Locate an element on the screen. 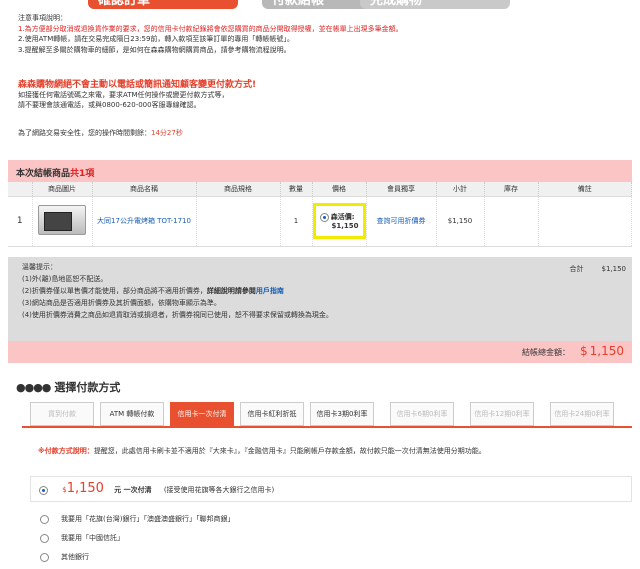 The width and height of the screenshot is (640, 569). tip-3: (3)網站商品是否適用折價券及其折價面額，依購物車顯示為準。 is located at coordinates (121, 303).